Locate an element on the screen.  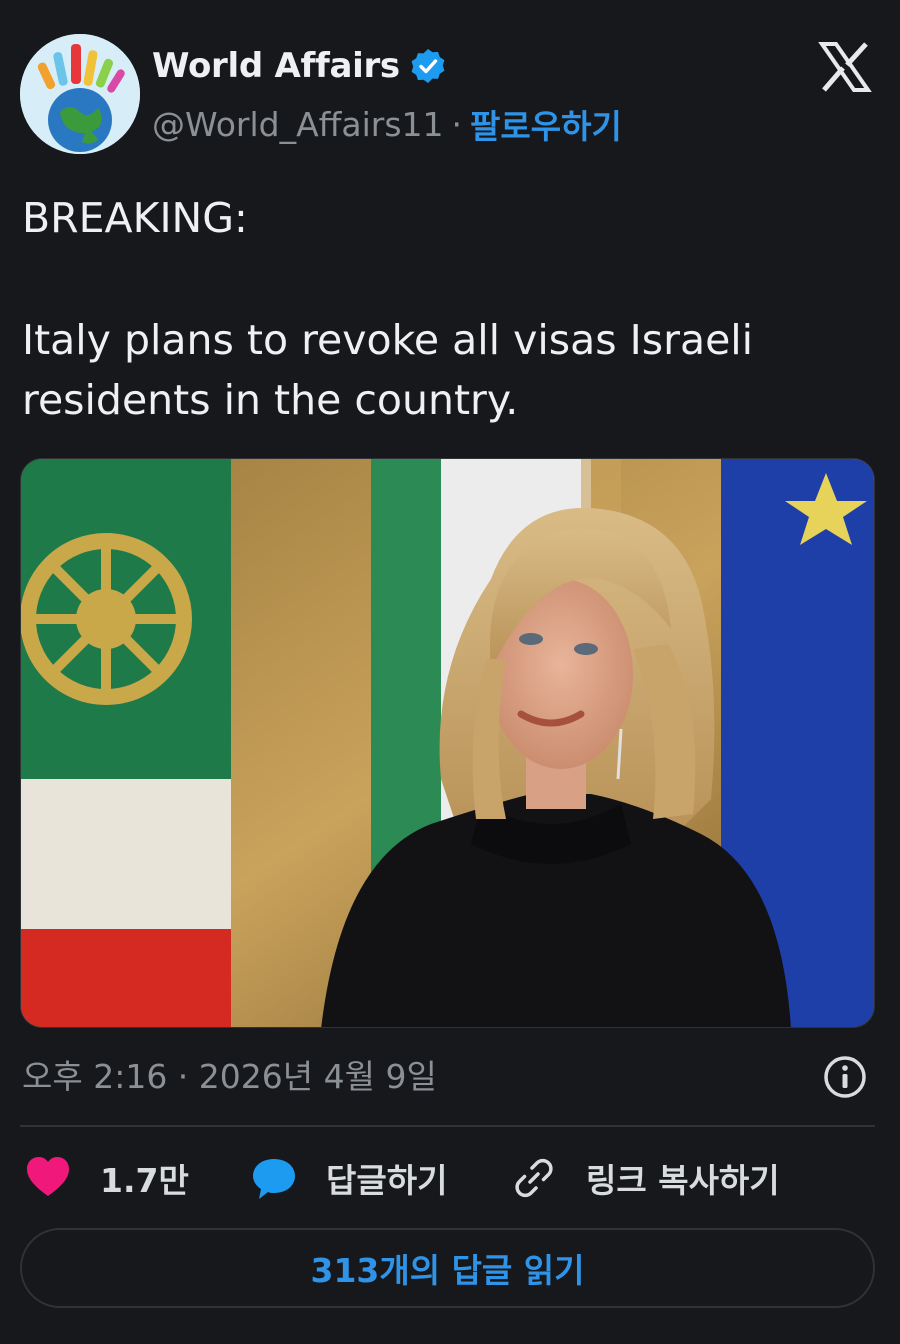
tweet-timestamp: 오후 2:16 · 2026년 4월 9일 is located at coordinates (229, 1074).